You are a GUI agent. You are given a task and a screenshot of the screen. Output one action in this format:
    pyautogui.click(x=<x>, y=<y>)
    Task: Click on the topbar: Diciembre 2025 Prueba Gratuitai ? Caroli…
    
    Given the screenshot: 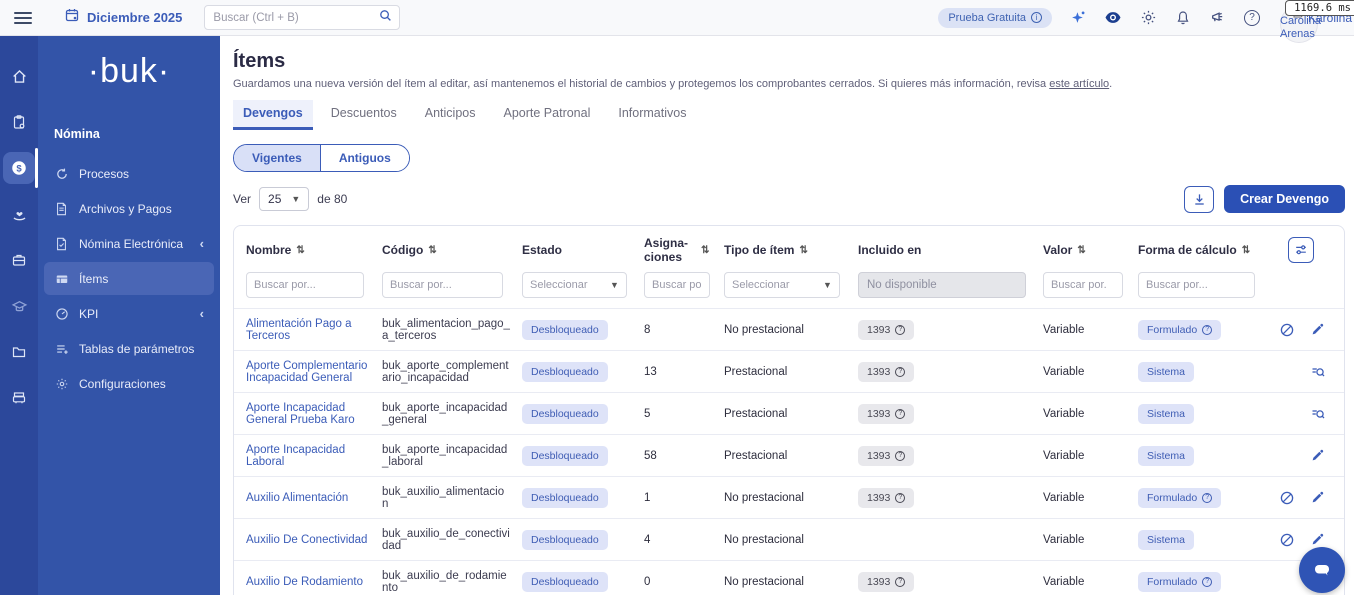 What is the action you would take?
    pyautogui.click(x=677, y=21)
    